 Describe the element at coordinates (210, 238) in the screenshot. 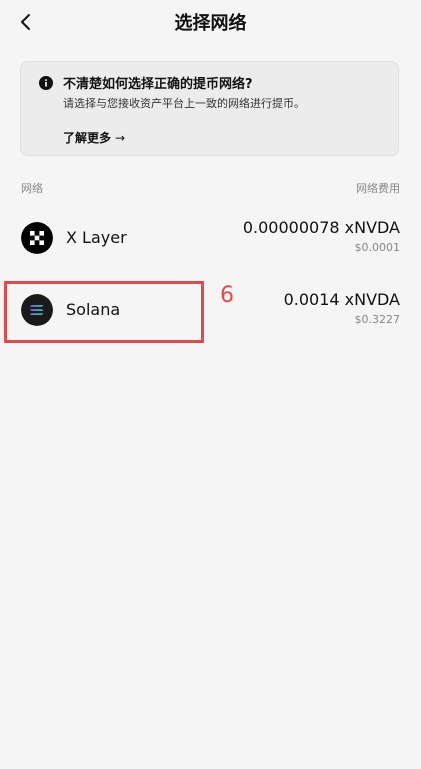

I see `network-row-x-layer: X Layer 0.00000078 xNVDA $0.0001` at that location.